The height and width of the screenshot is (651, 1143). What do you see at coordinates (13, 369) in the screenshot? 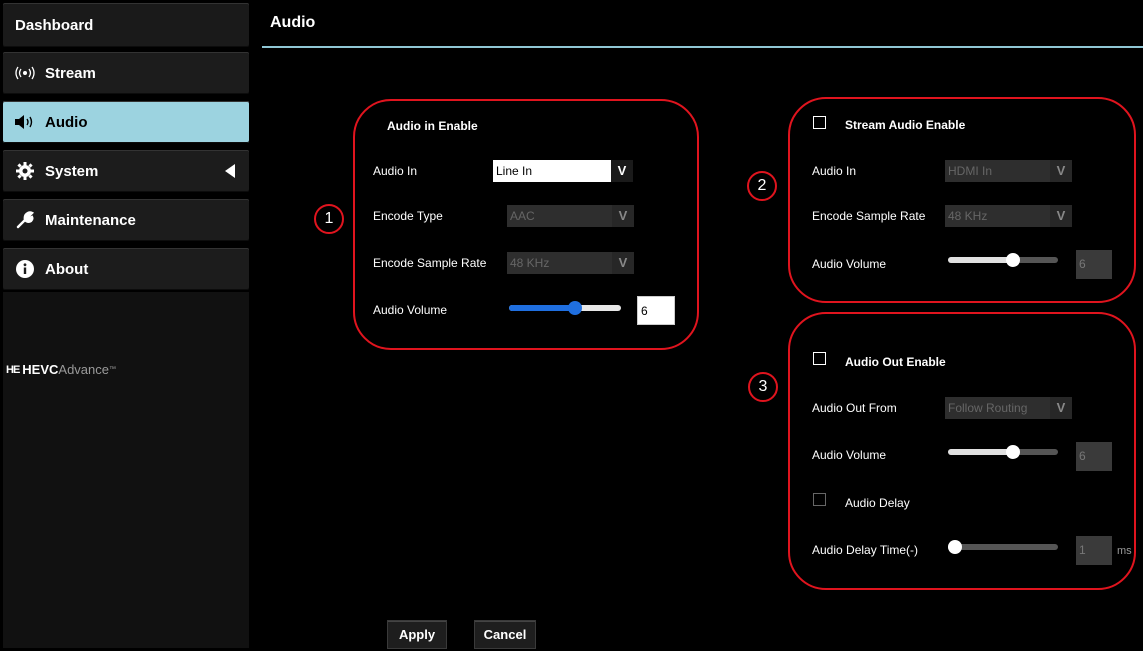
I see `logo-mark: HE` at bounding box center [13, 369].